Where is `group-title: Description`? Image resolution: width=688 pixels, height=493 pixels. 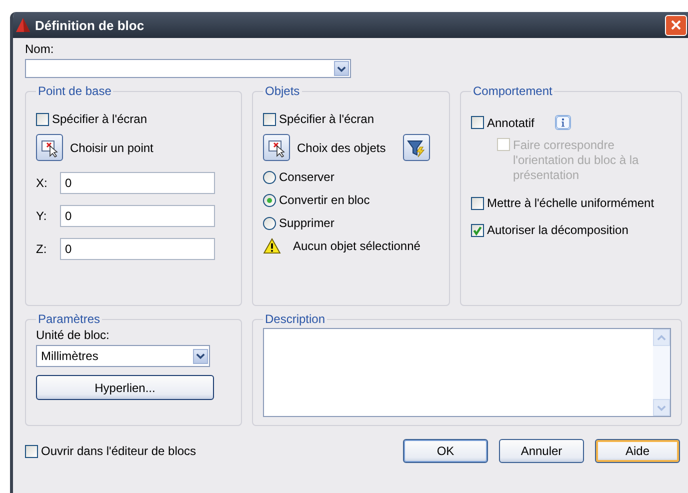
group-title: Description is located at coordinates (295, 319).